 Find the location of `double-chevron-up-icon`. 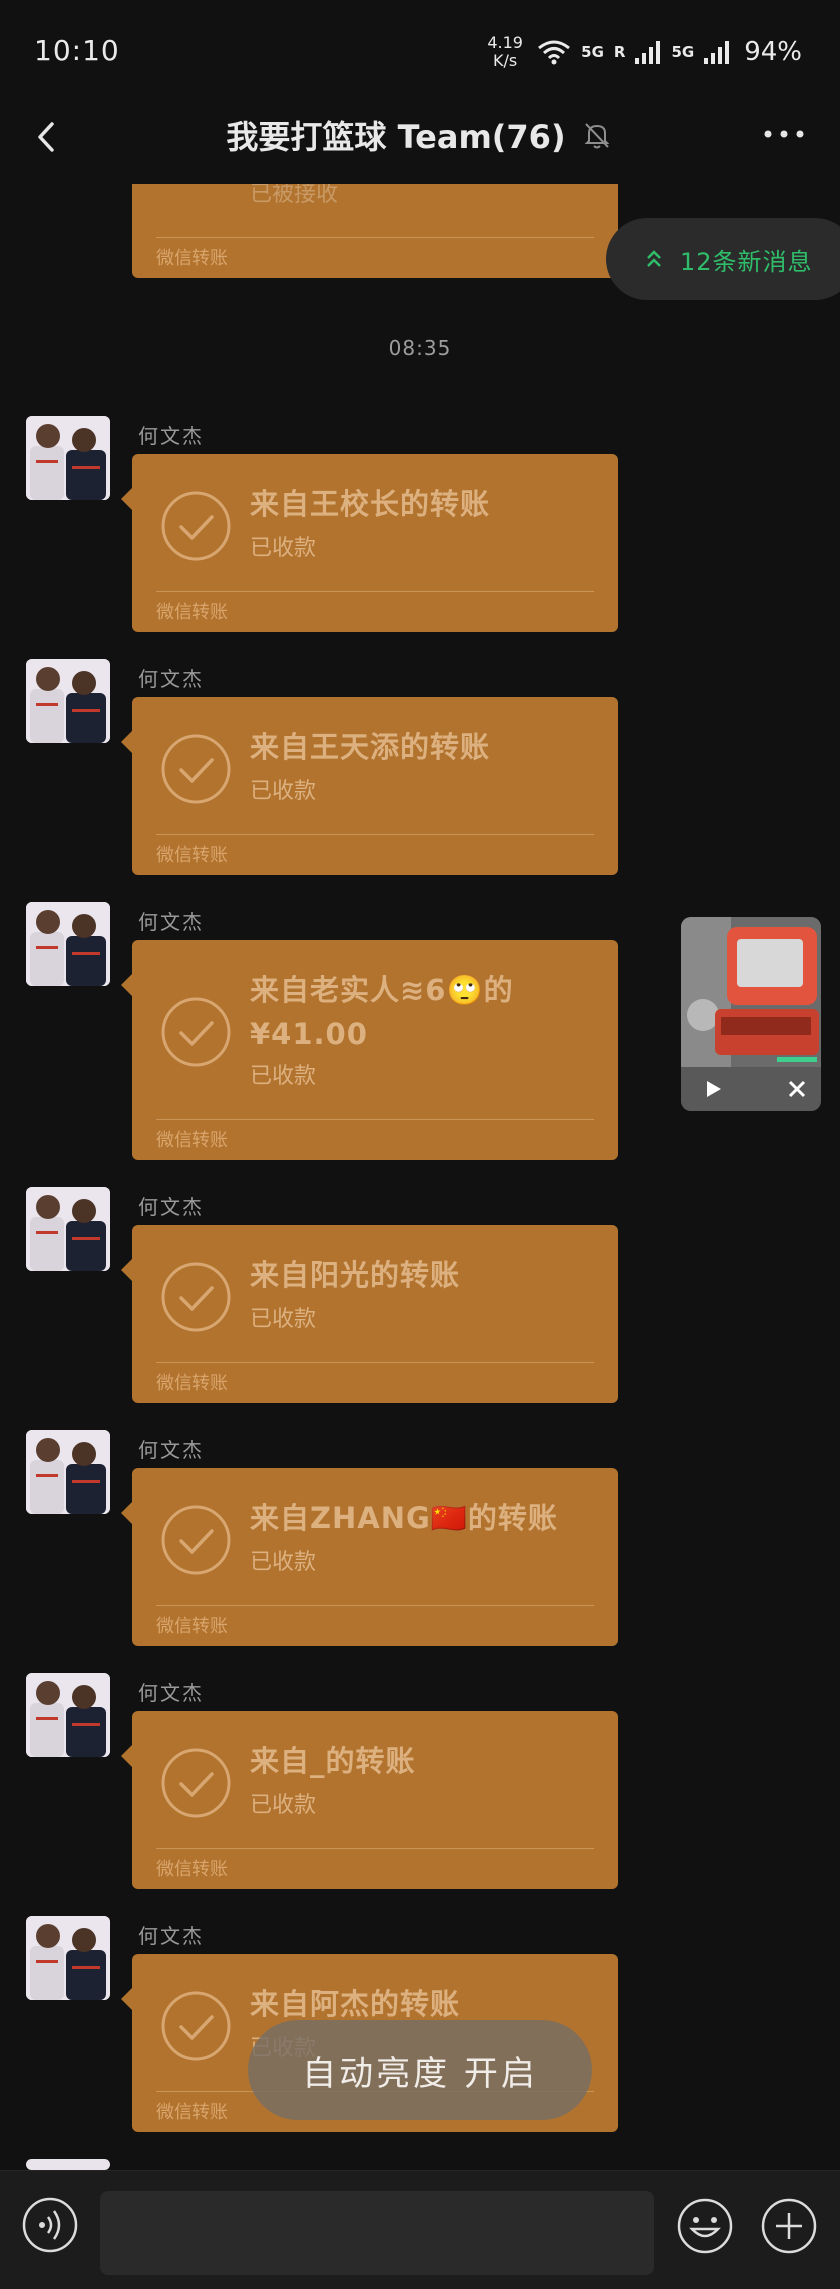

double-chevron-up-icon is located at coordinates (654, 258).